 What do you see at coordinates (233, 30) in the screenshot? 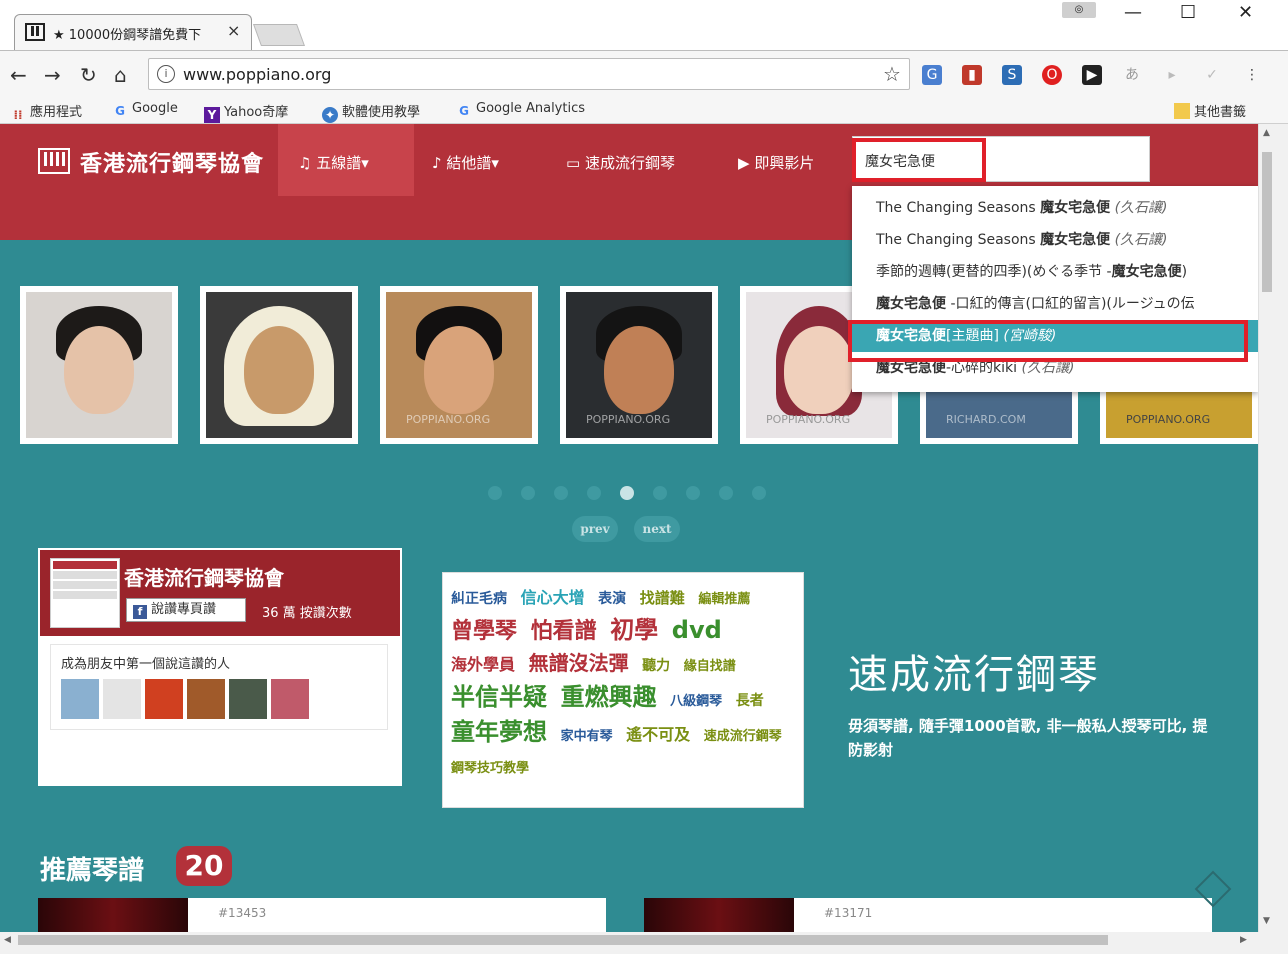
I see `tab-close-icon: ×` at bounding box center [233, 30].